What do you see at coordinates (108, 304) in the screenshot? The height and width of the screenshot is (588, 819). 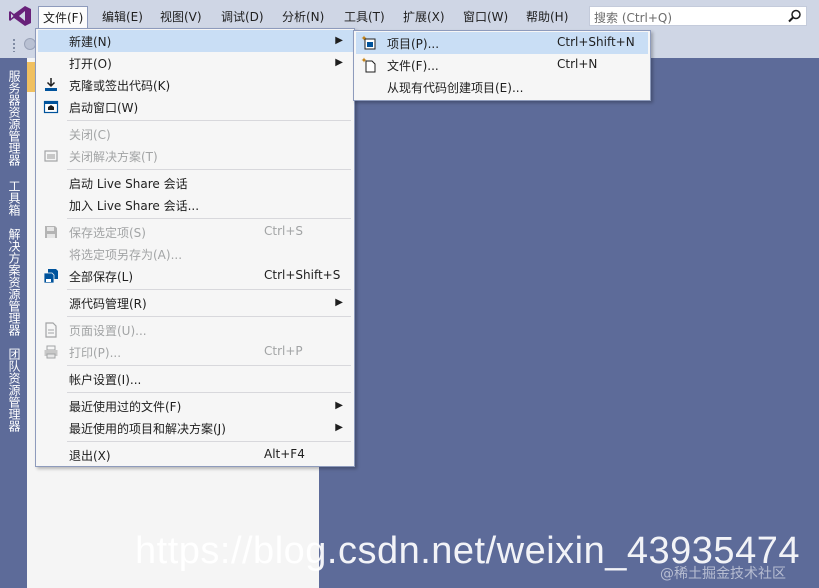 I see `menu-item-label: 源代码管理(R)` at bounding box center [108, 304].